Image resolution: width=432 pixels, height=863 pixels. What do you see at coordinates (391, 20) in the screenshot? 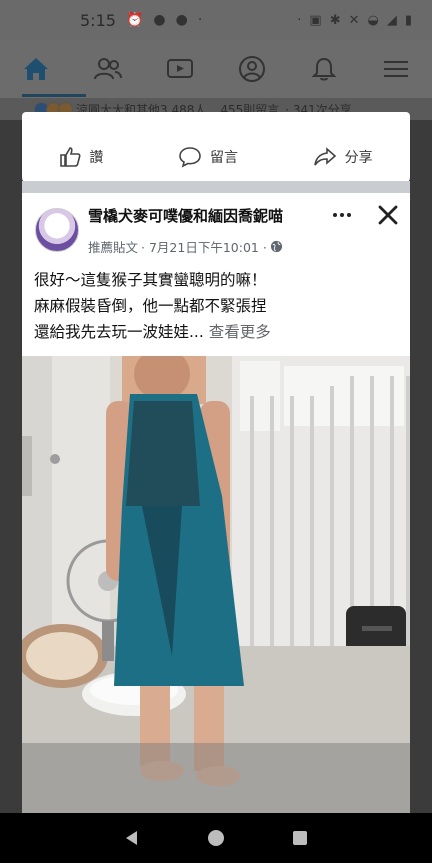
I see `signal-icon: ◢` at bounding box center [391, 20].